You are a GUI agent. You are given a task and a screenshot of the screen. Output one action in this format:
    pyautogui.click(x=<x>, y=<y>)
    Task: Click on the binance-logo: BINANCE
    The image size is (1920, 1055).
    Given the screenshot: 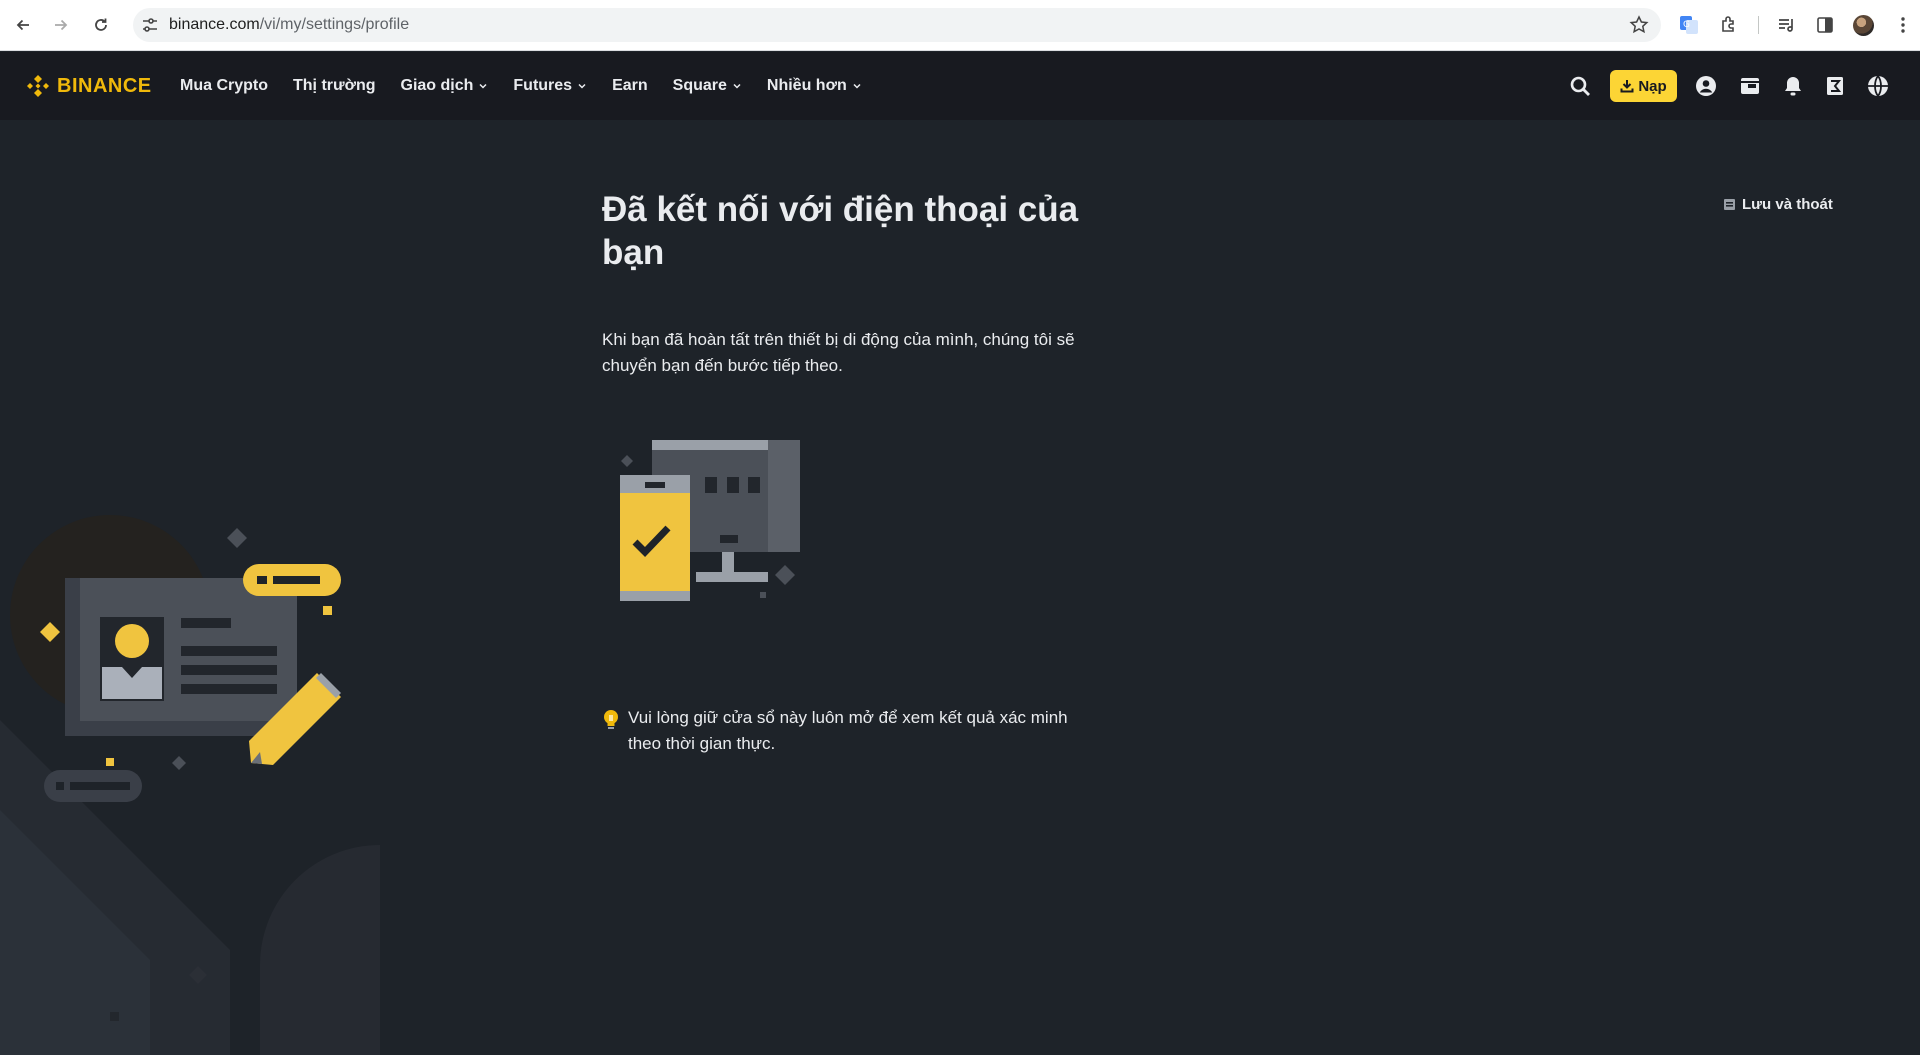 What is the action you would take?
    pyautogui.click(x=88, y=86)
    